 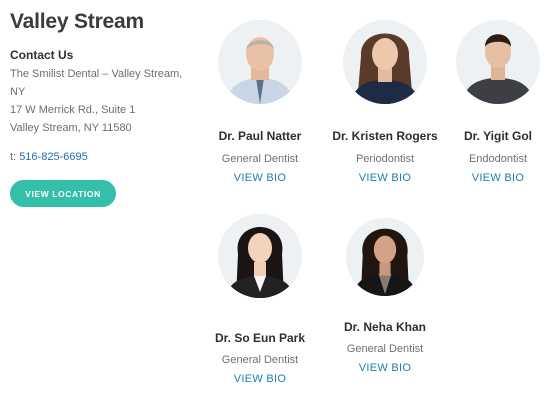 What do you see at coordinates (18, 92) in the screenshot?
I see `address-line: NY` at bounding box center [18, 92].